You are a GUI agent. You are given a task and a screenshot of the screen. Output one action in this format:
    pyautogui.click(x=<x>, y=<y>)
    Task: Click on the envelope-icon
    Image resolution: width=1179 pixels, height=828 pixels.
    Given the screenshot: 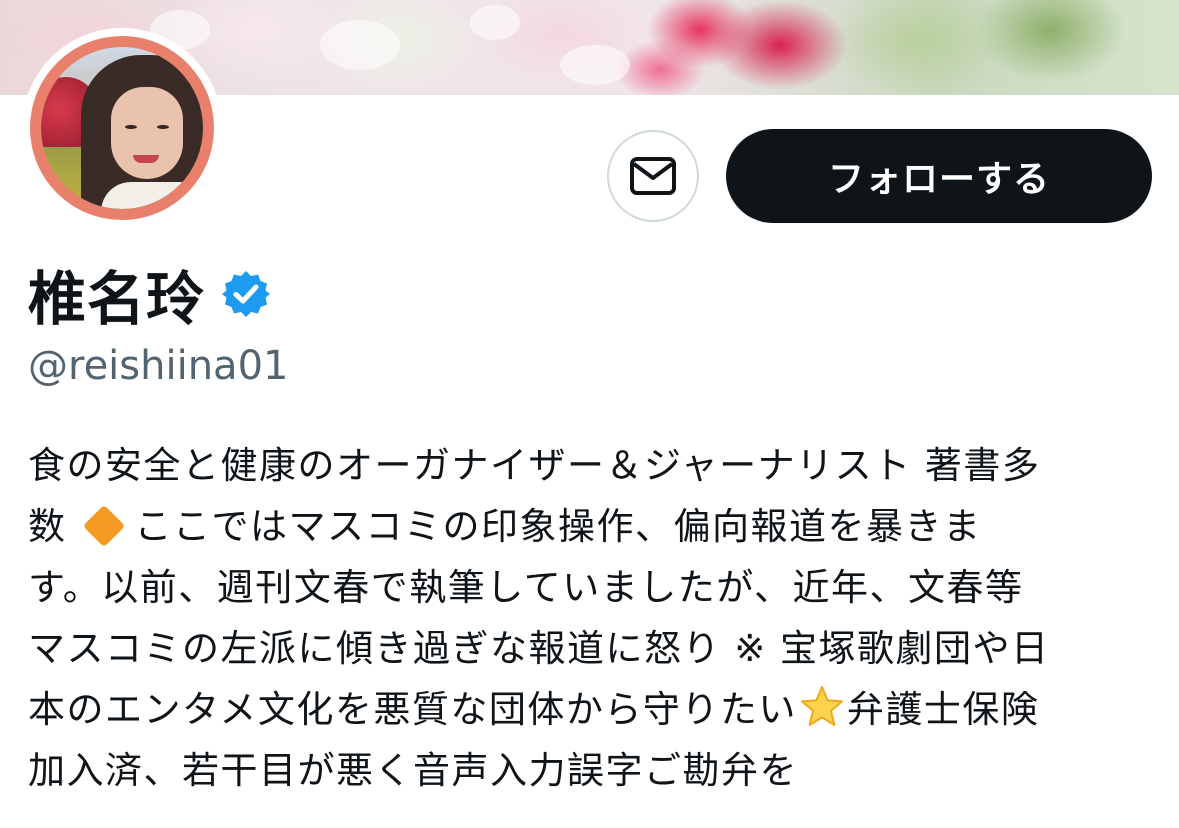 What is the action you would take?
    pyautogui.click(x=653, y=176)
    